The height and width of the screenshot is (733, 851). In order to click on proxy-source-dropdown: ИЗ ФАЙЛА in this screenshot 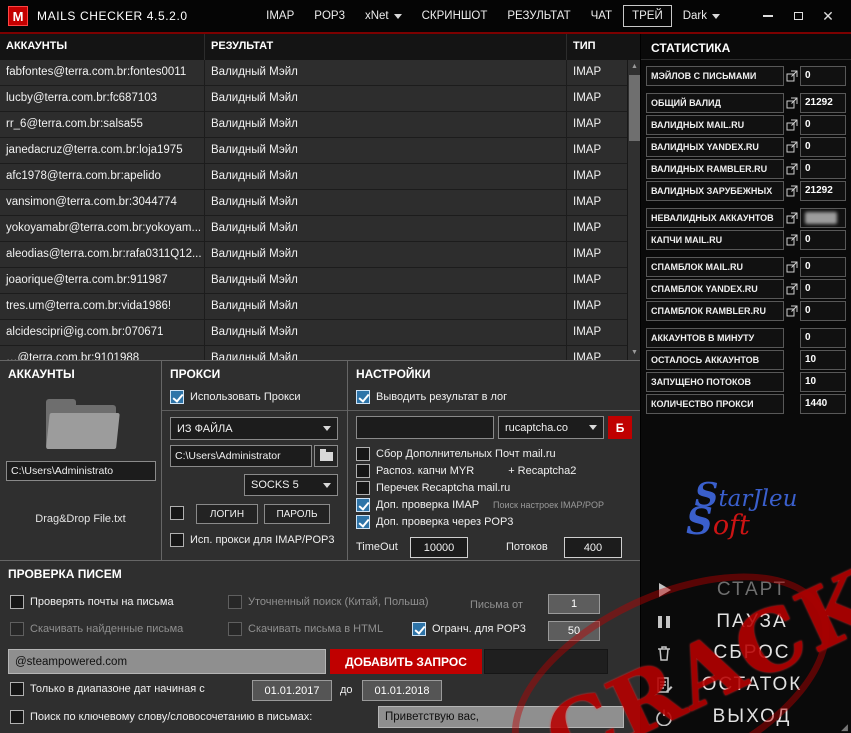, I will do `click(254, 428)`.